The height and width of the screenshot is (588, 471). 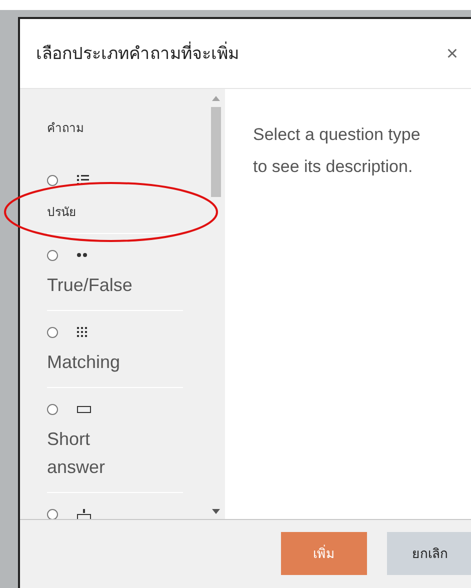 I want to click on description-text: Select a question type to see its description., so click(x=337, y=151).